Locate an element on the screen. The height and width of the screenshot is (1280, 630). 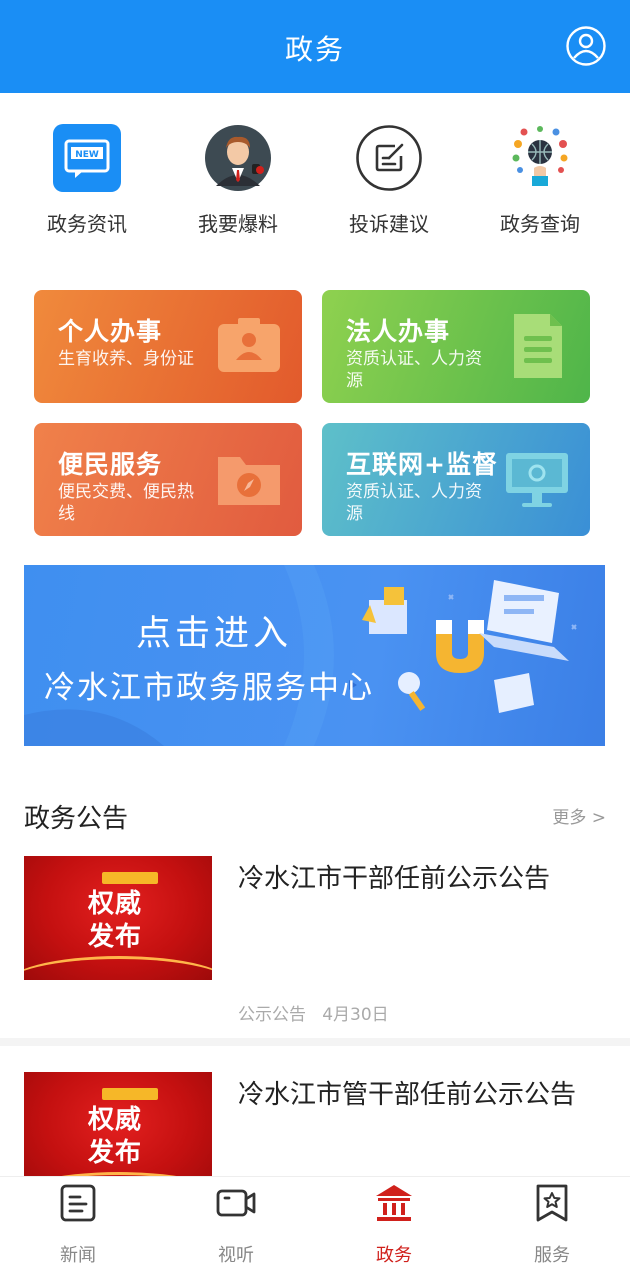
user-profile-button is located at coordinates (586, 46).